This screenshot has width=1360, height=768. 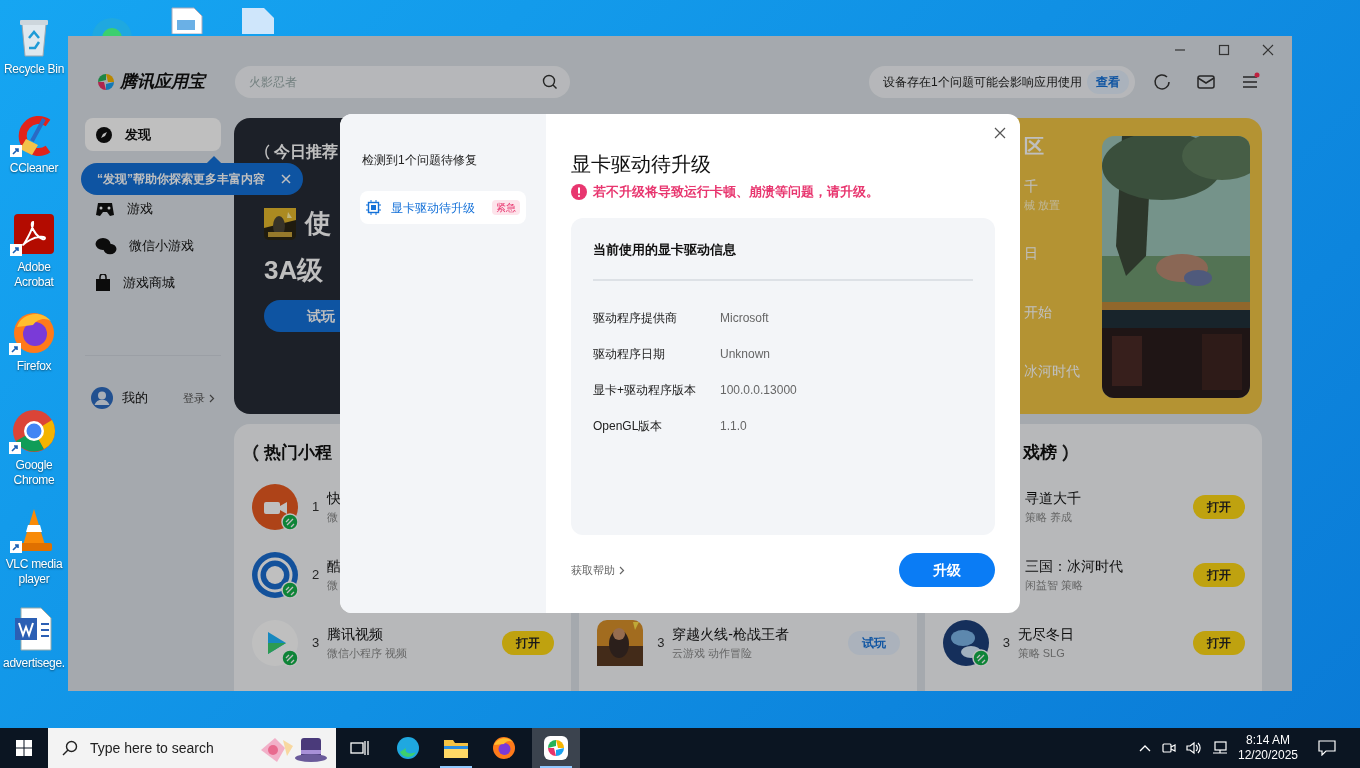 What do you see at coordinates (1053, 586) in the screenshot?
I see `app-meta: 闲益智 策略` at bounding box center [1053, 586].